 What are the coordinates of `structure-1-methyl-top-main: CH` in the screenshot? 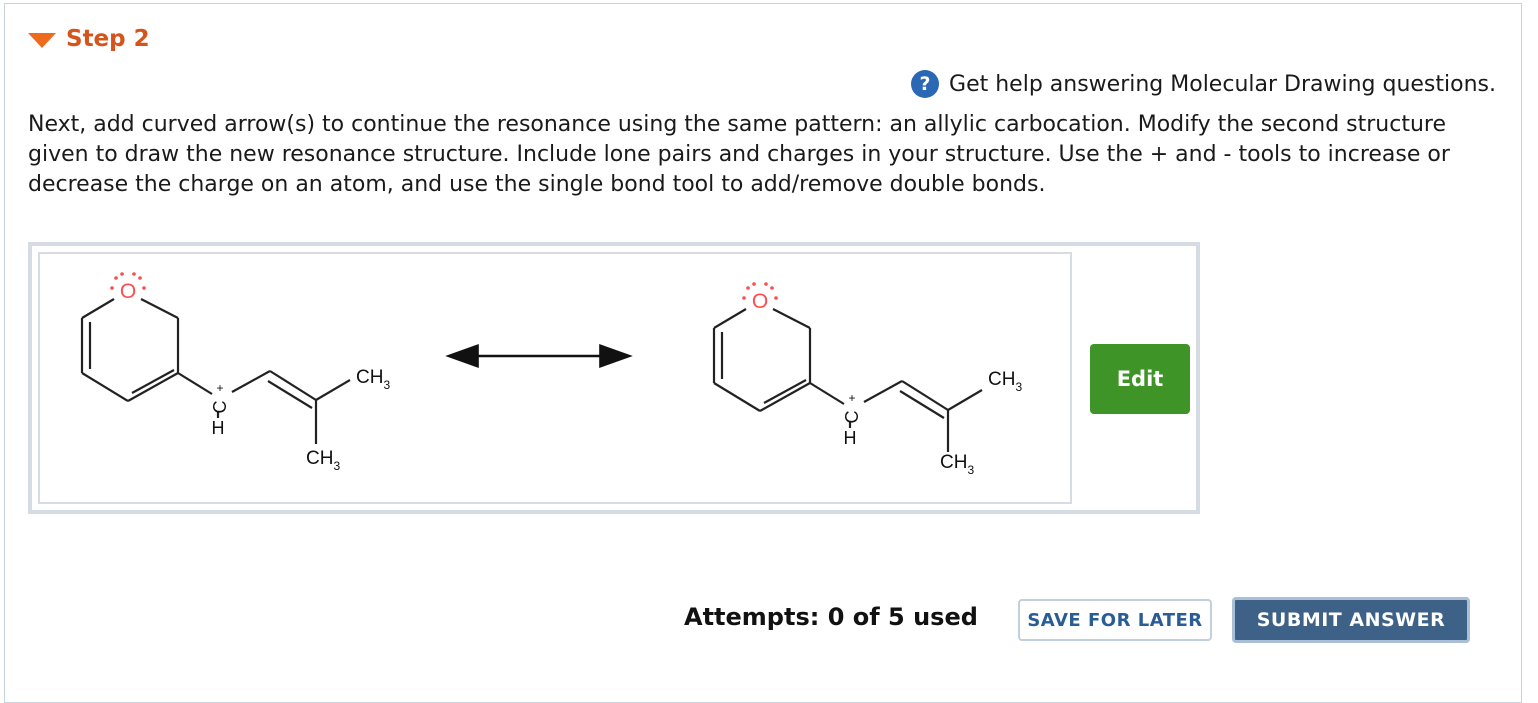 It's located at (369, 377).